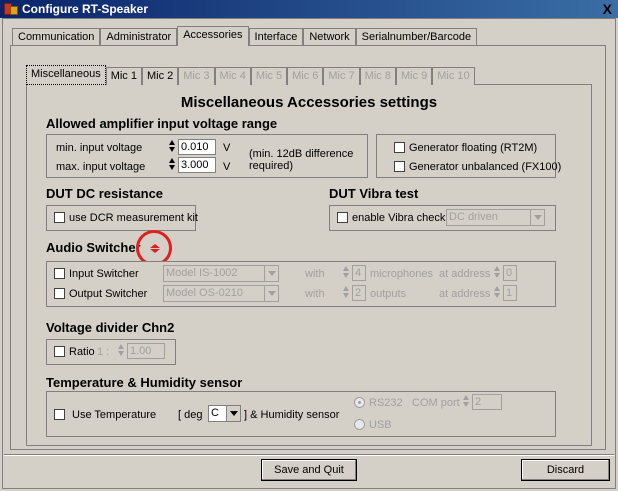  Describe the element at coordinates (497, 293) in the screenshot. I see `output-address-spinner` at that location.